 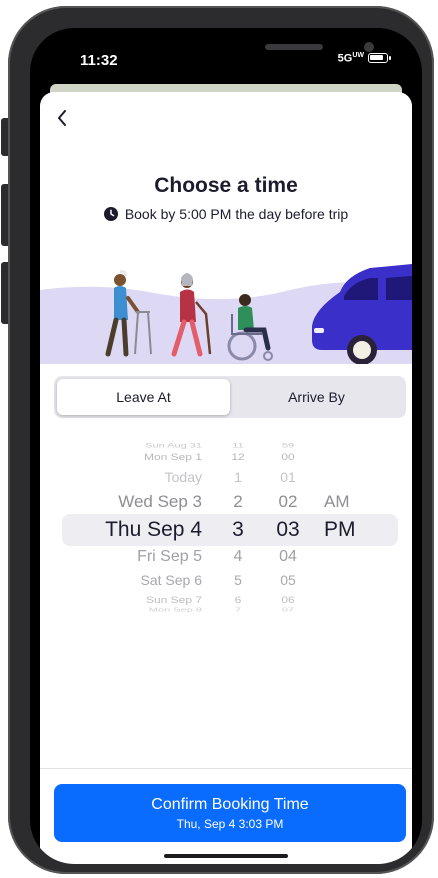 I want to click on notch, so click(x=247, y=45).